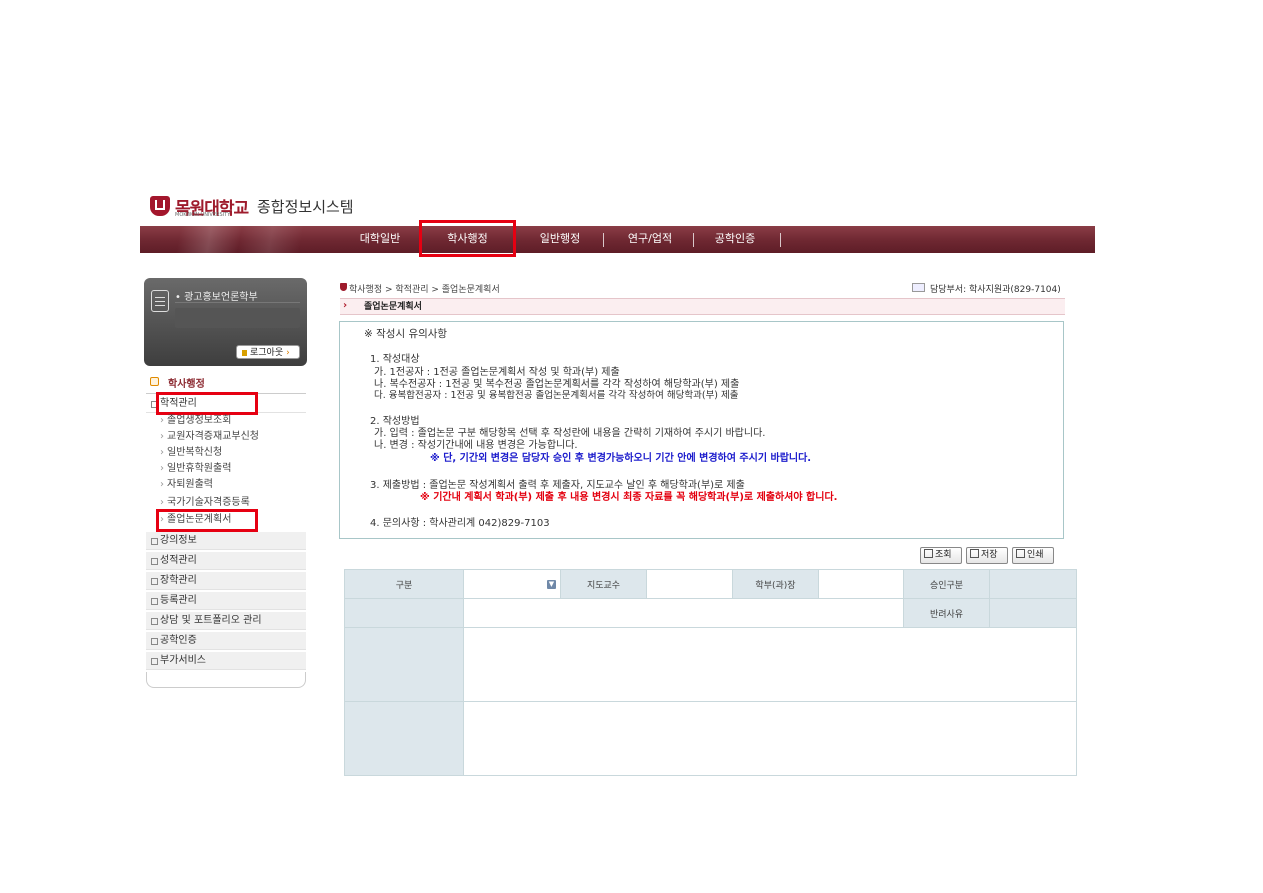 The image size is (1263, 893). What do you see at coordinates (226, 541) in the screenshot?
I see `sidebar-item-lecture-info: 강의정보` at bounding box center [226, 541].